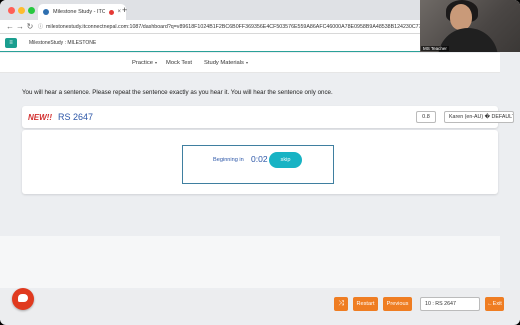  What do you see at coordinates (62, 43) in the screenshot?
I see `brand-label: MilestoneStudy : MILESTONE` at bounding box center [62, 43].